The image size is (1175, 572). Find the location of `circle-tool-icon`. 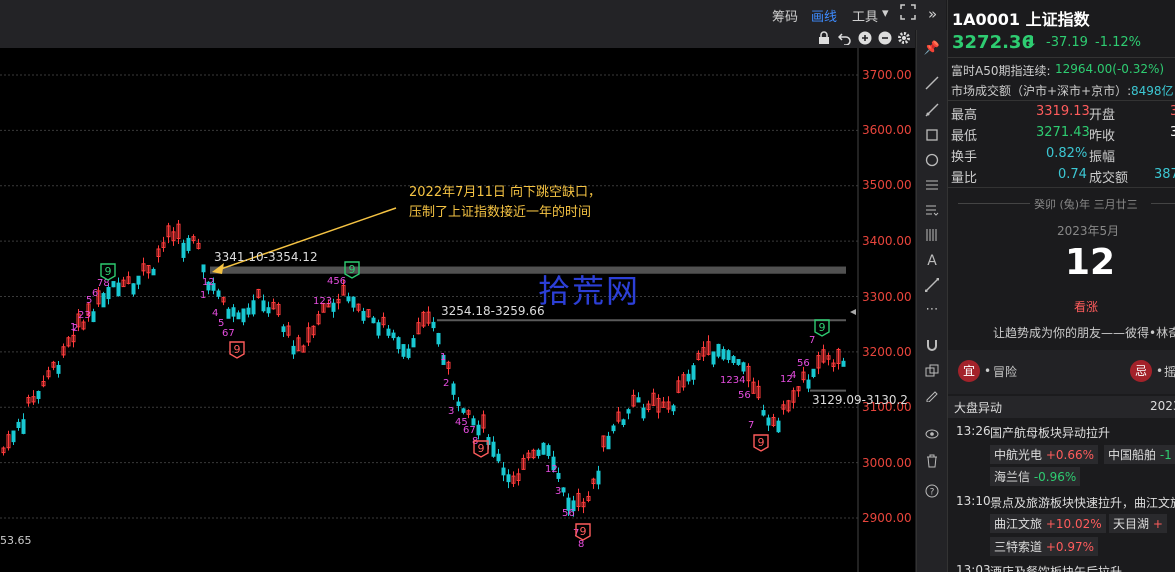

circle-tool-icon is located at coordinates (932, 162).